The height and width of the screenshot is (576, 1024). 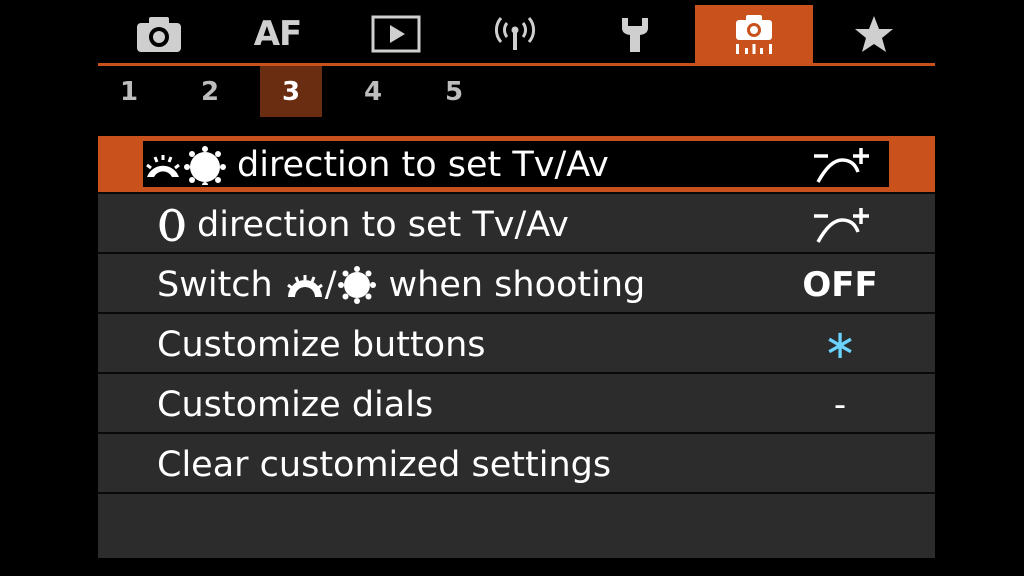 What do you see at coordinates (291, 91) in the screenshot?
I see `subtab-3: 3` at bounding box center [291, 91].